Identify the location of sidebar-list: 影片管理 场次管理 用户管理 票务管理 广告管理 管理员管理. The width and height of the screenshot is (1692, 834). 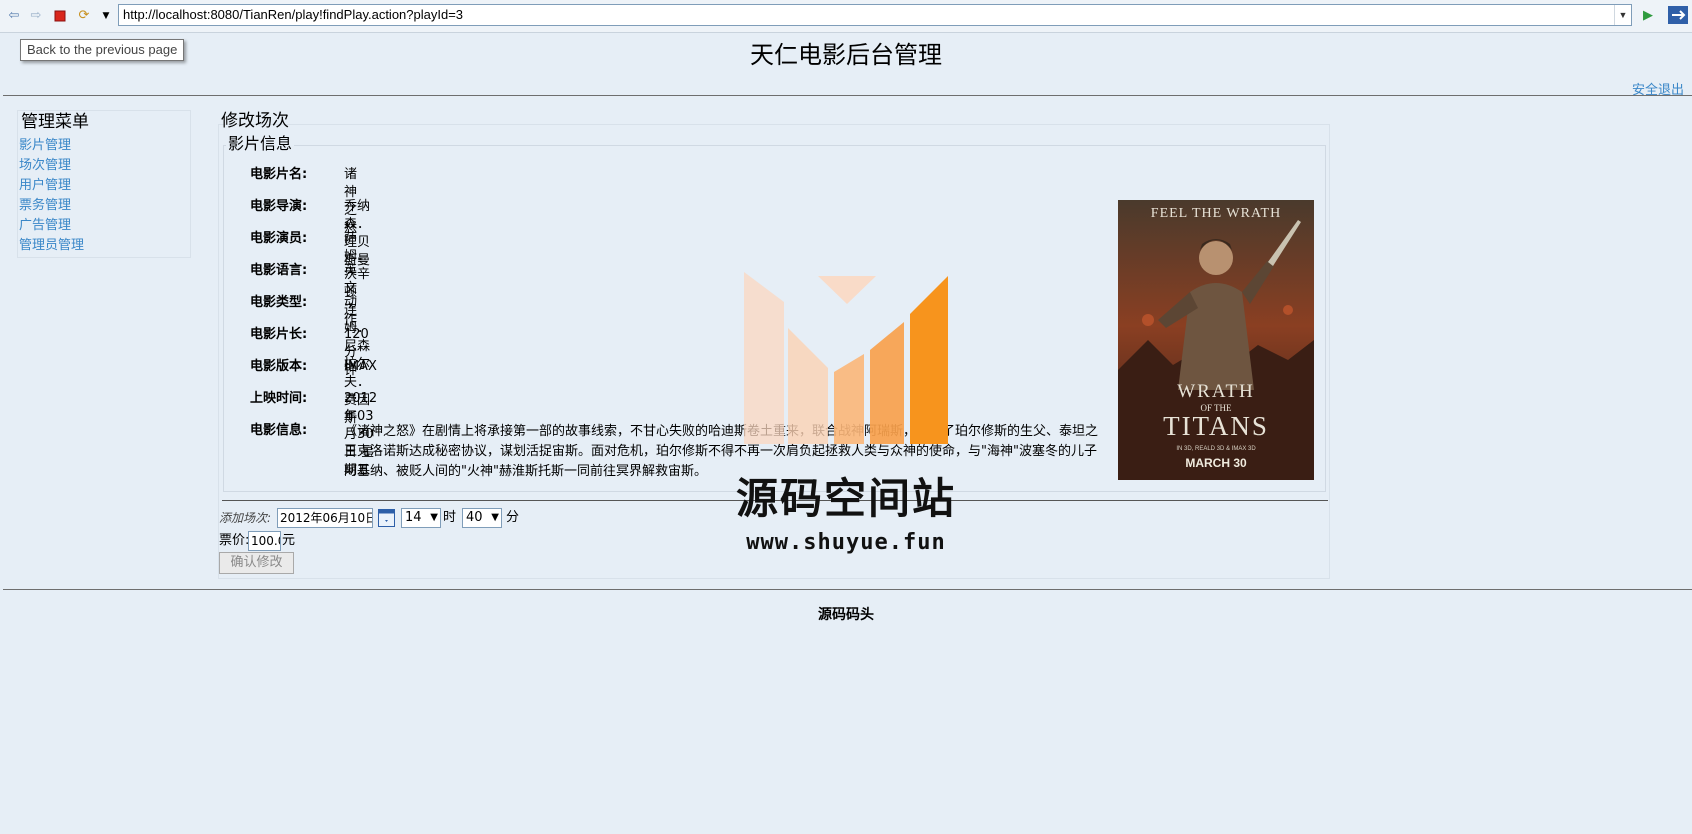
(51, 196).